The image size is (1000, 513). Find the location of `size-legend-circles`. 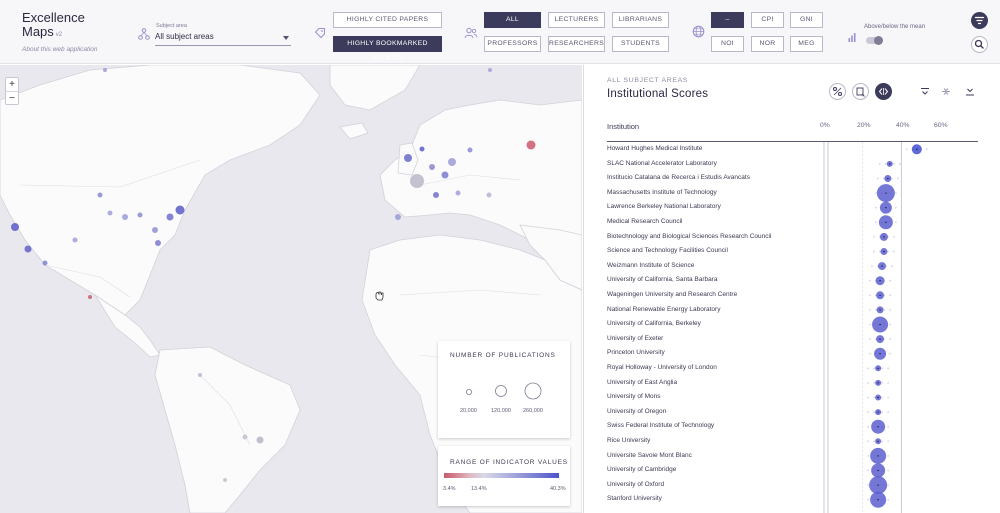

size-legend-circles is located at coordinates (503, 391).